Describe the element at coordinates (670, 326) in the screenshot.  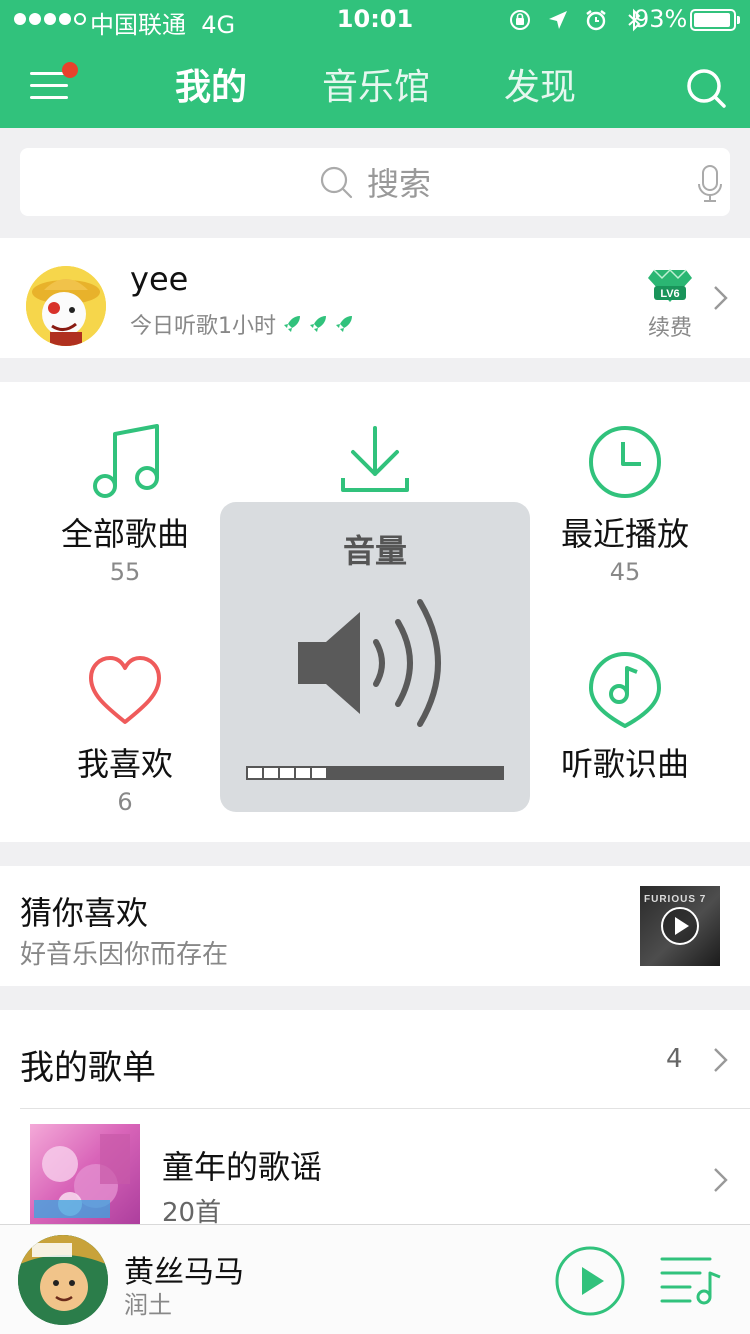
I see `renew-button: 续费` at that location.